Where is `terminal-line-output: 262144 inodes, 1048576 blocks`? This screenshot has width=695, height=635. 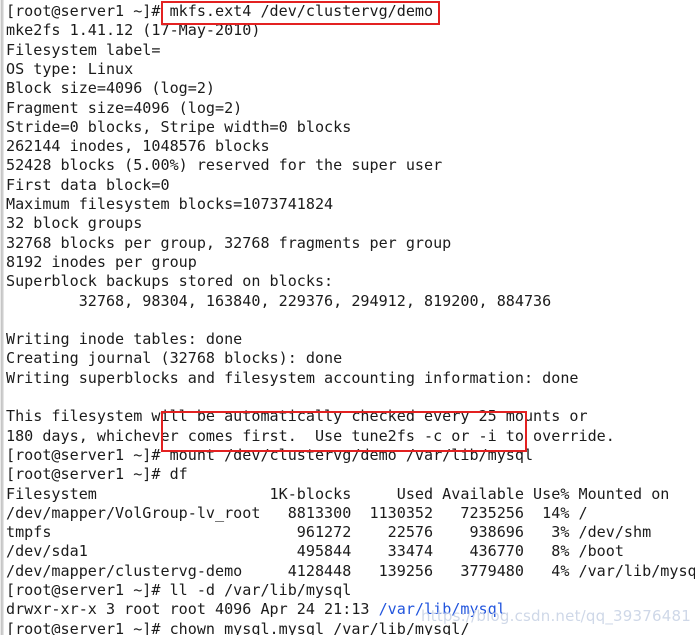 terminal-line-output: 262144 inodes, 1048576 blocks is located at coordinates (138, 146).